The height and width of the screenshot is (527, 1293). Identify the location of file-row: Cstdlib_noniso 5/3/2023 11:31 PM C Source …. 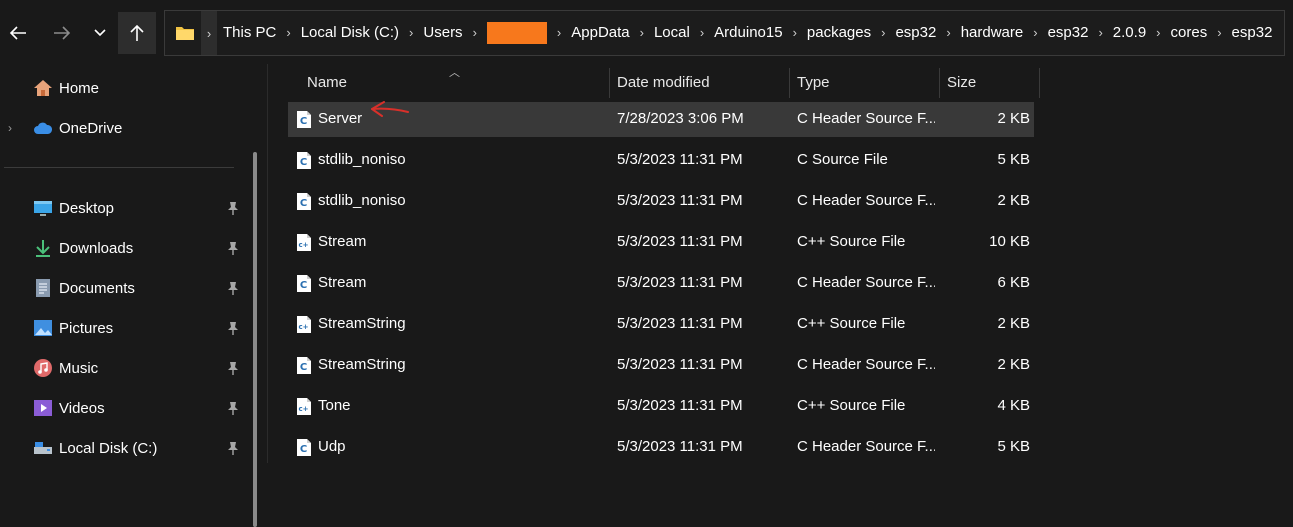
(661, 160).